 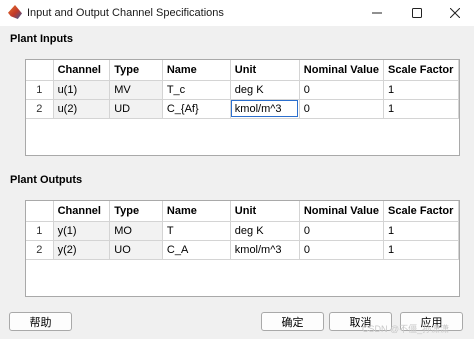 I want to click on type-cell: MO, so click(x=136, y=231).